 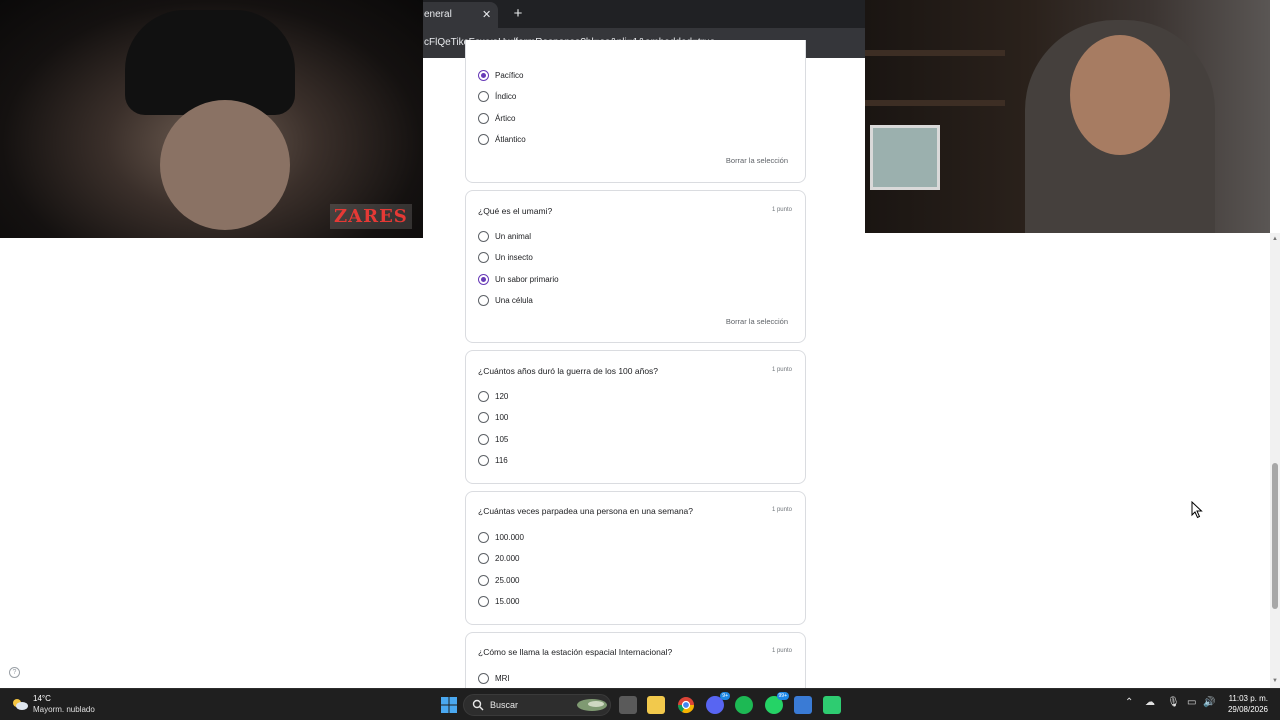 What do you see at coordinates (493, 439) in the screenshot?
I see `option-105: 105` at bounding box center [493, 439].